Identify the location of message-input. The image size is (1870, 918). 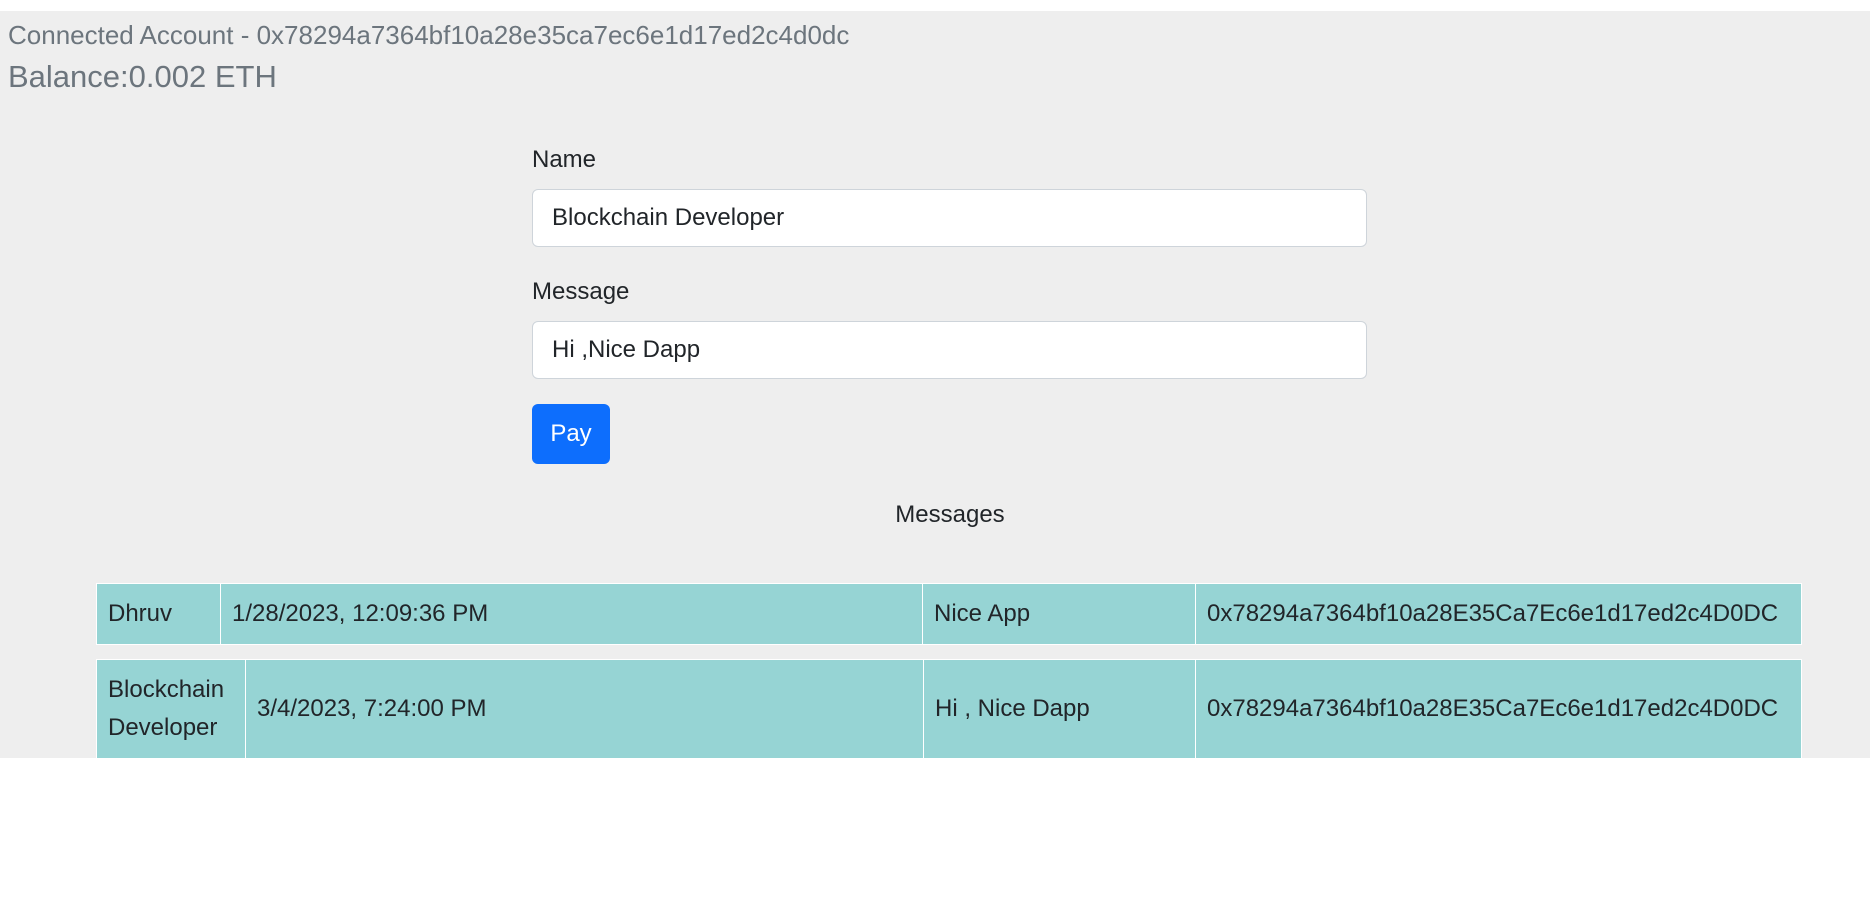
(949, 350).